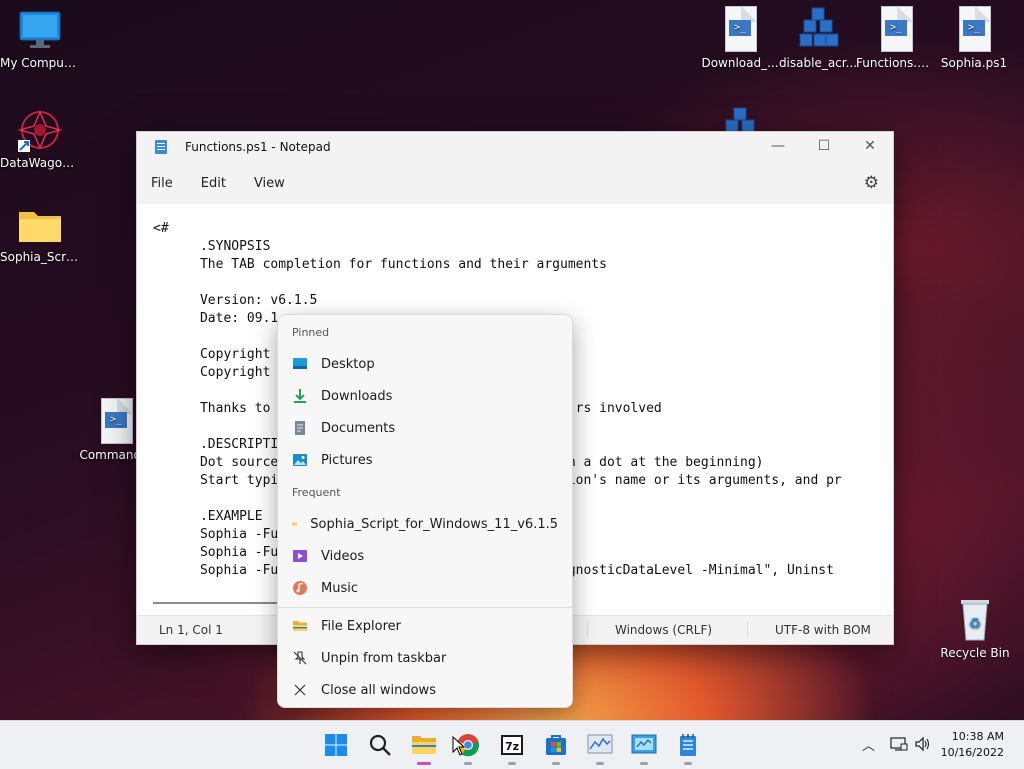 This screenshot has width=1024, height=769. Describe the element at coordinates (40, 131) in the screenshot. I see `datawagon-logo-icon` at that location.